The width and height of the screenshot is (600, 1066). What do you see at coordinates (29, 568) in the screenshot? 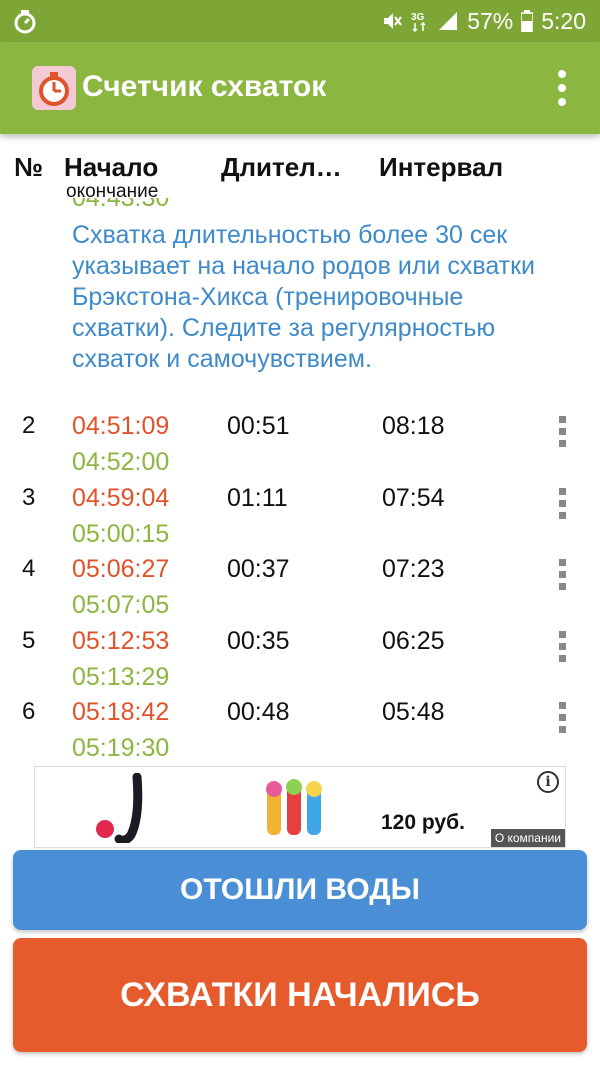
I see `row-number: 4` at bounding box center [29, 568].